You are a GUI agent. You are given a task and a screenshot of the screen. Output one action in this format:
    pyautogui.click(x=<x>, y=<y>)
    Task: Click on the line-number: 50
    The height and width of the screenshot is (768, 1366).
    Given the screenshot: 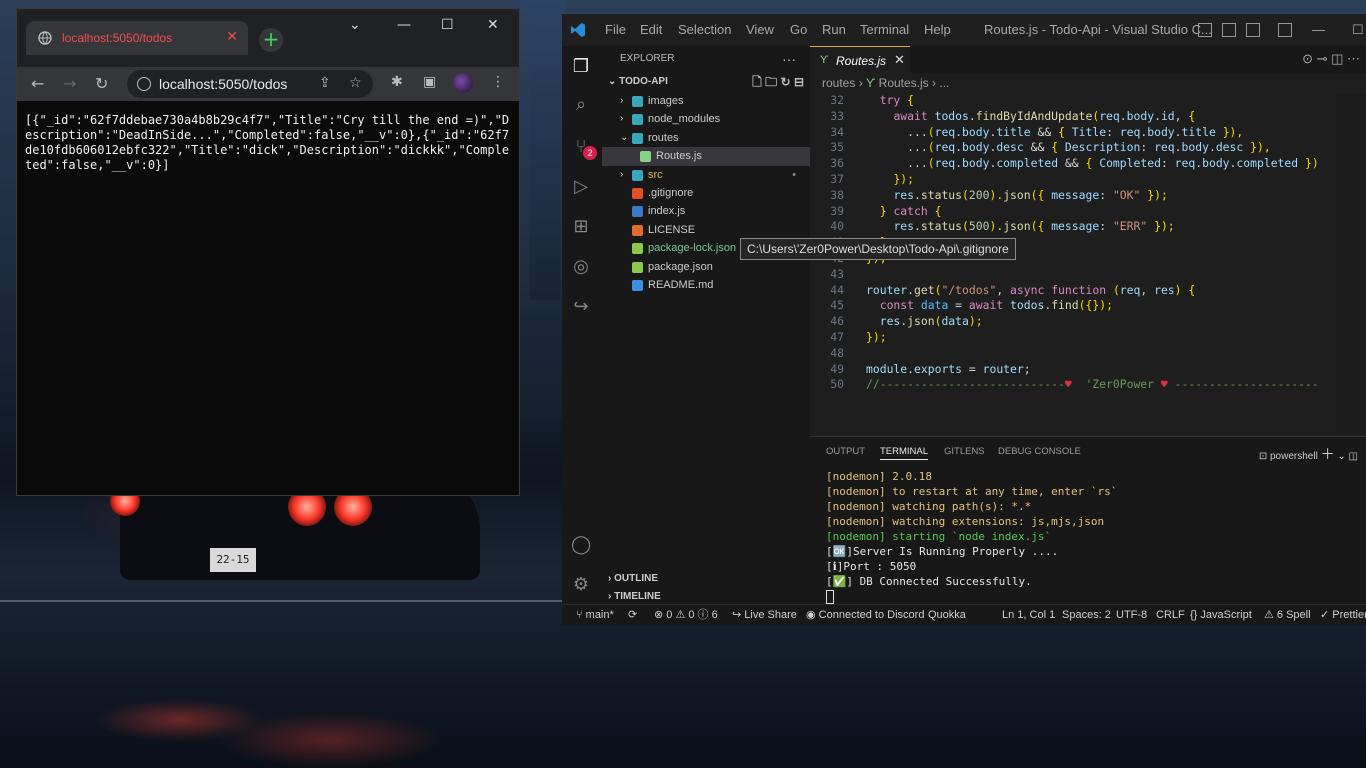 What is the action you would take?
    pyautogui.click(x=837, y=384)
    